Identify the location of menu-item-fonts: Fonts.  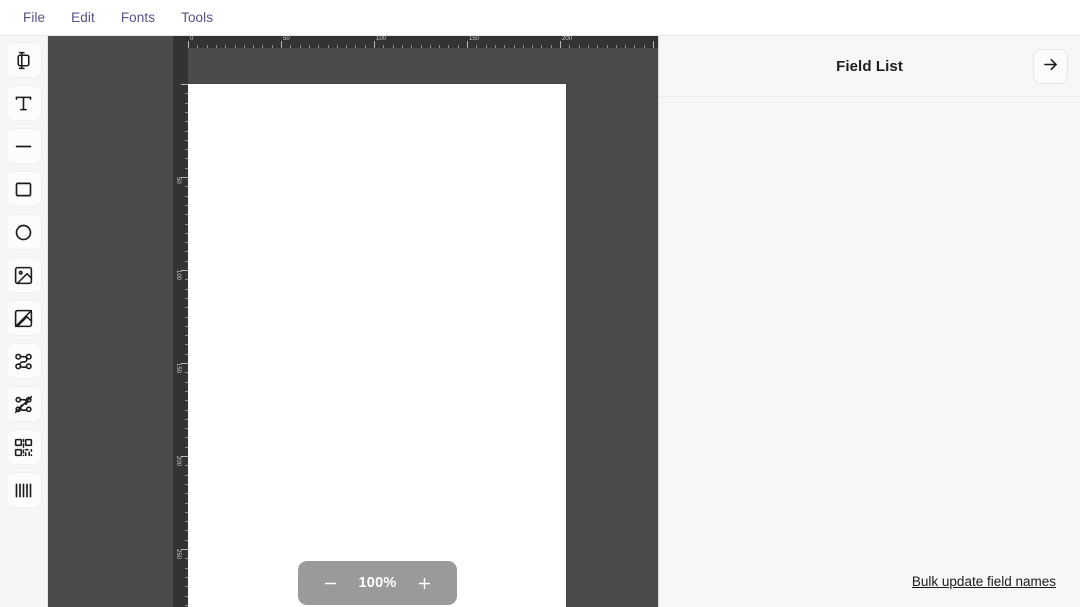
(138, 17).